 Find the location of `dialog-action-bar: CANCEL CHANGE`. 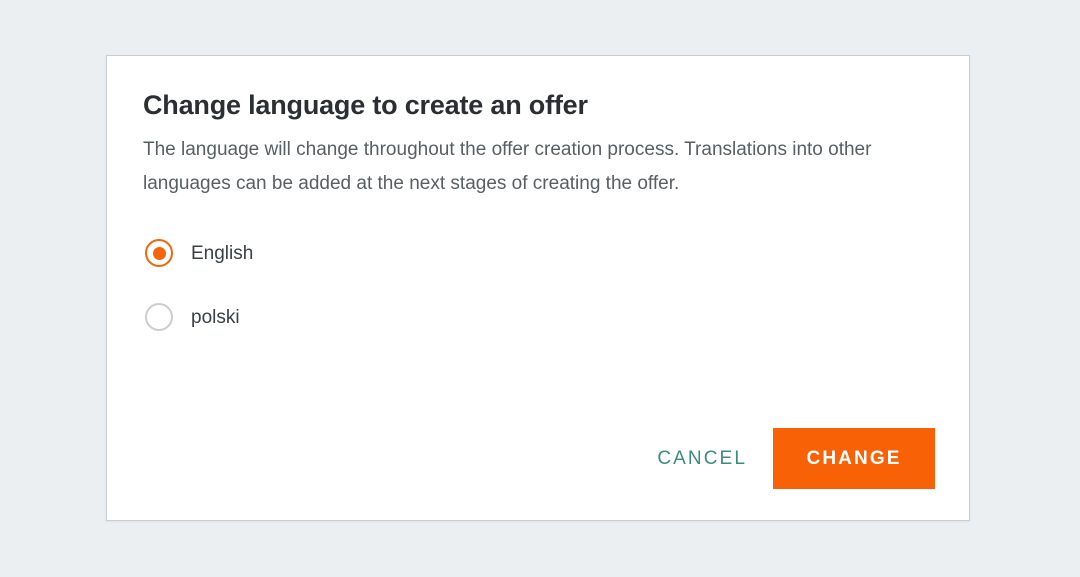

dialog-action-bar: CANCEL CHANGE is located at coordinates (790, 458).